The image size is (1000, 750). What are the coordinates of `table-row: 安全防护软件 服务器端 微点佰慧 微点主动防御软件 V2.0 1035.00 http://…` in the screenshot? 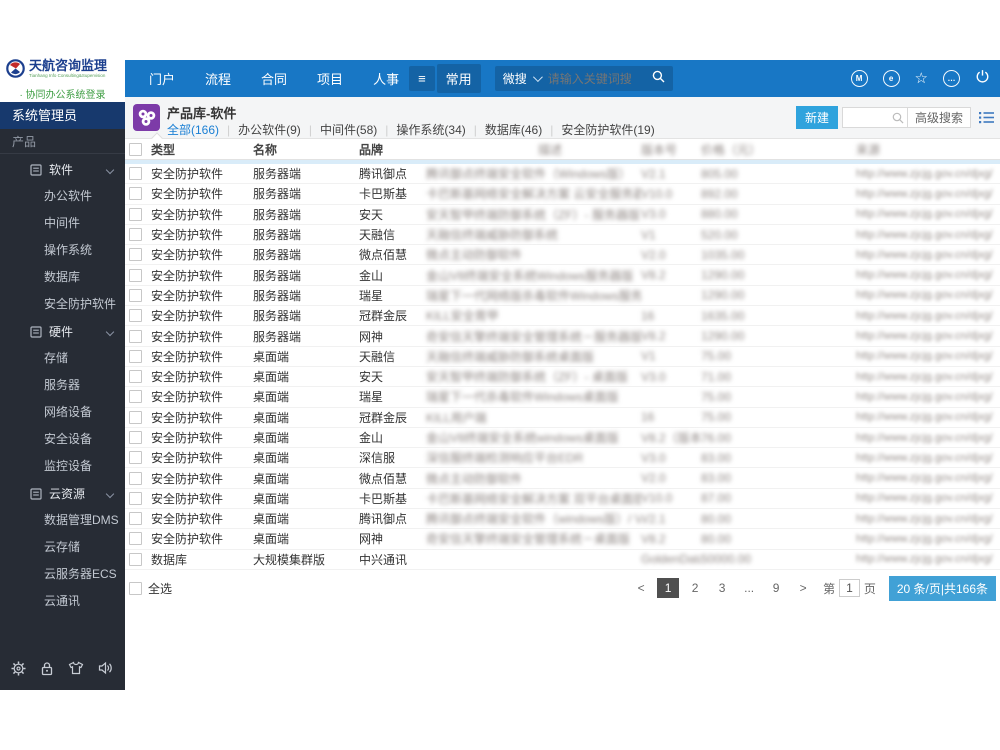 It's located at (562, 255).